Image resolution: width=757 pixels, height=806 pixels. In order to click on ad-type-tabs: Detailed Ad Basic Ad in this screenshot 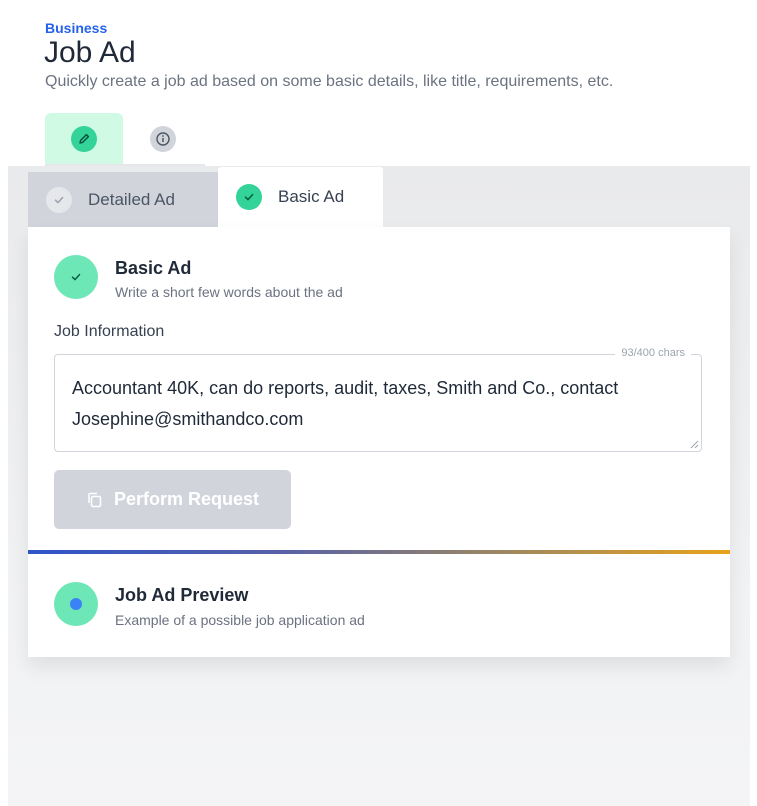, I will do `click(205, 197)`.